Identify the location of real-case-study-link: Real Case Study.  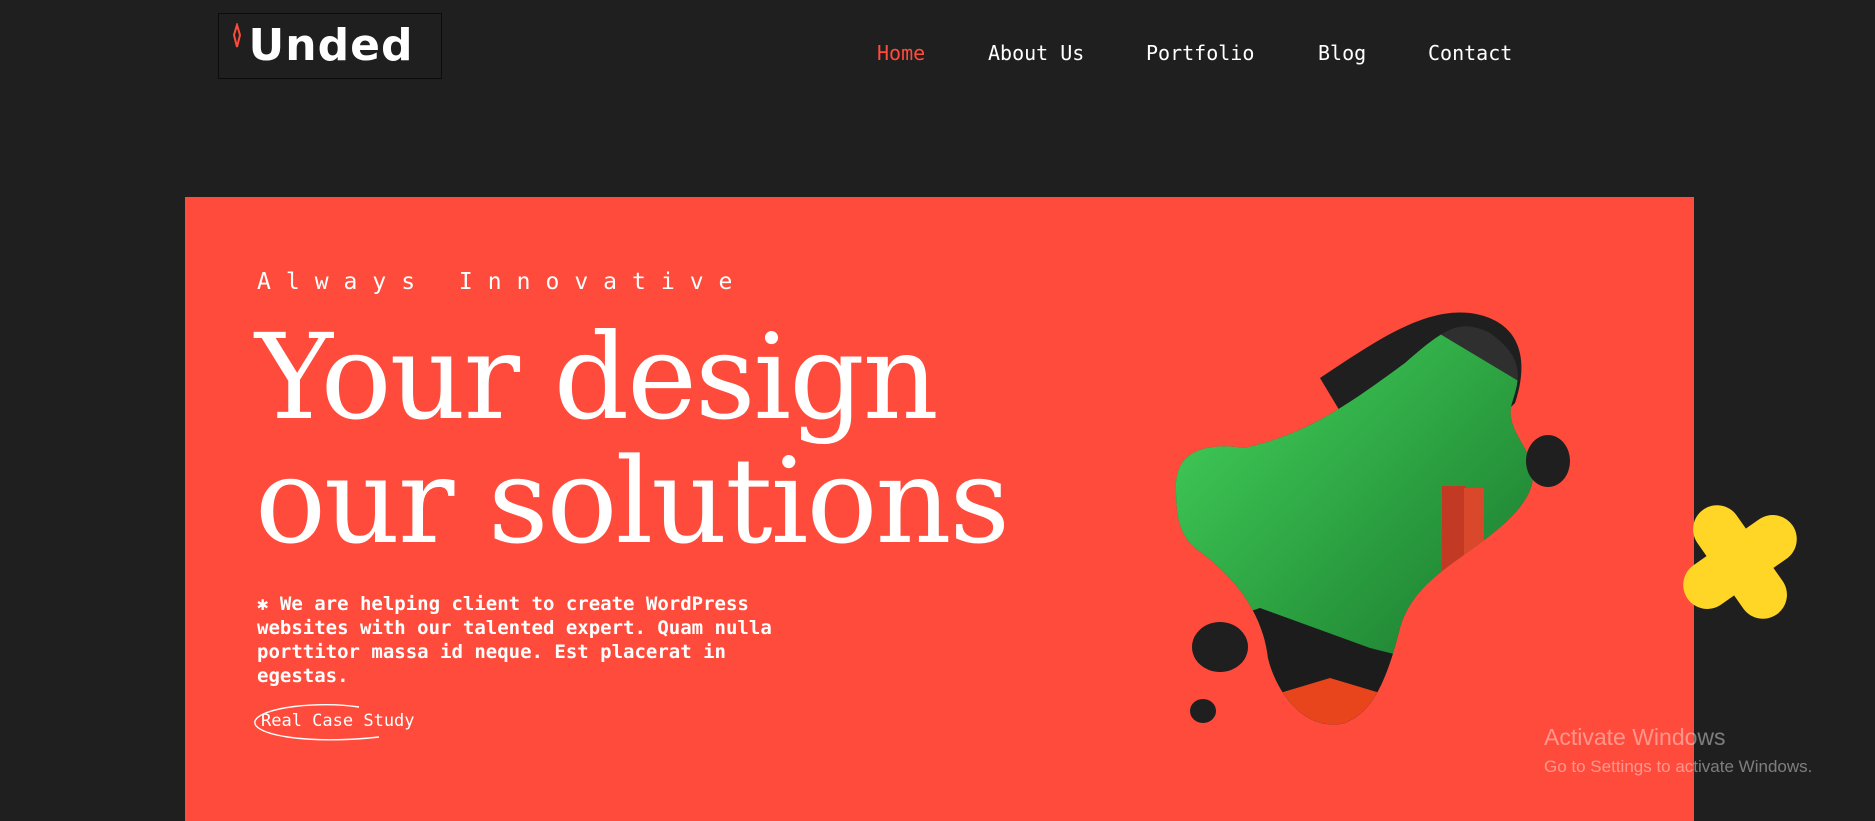
(339, 721).